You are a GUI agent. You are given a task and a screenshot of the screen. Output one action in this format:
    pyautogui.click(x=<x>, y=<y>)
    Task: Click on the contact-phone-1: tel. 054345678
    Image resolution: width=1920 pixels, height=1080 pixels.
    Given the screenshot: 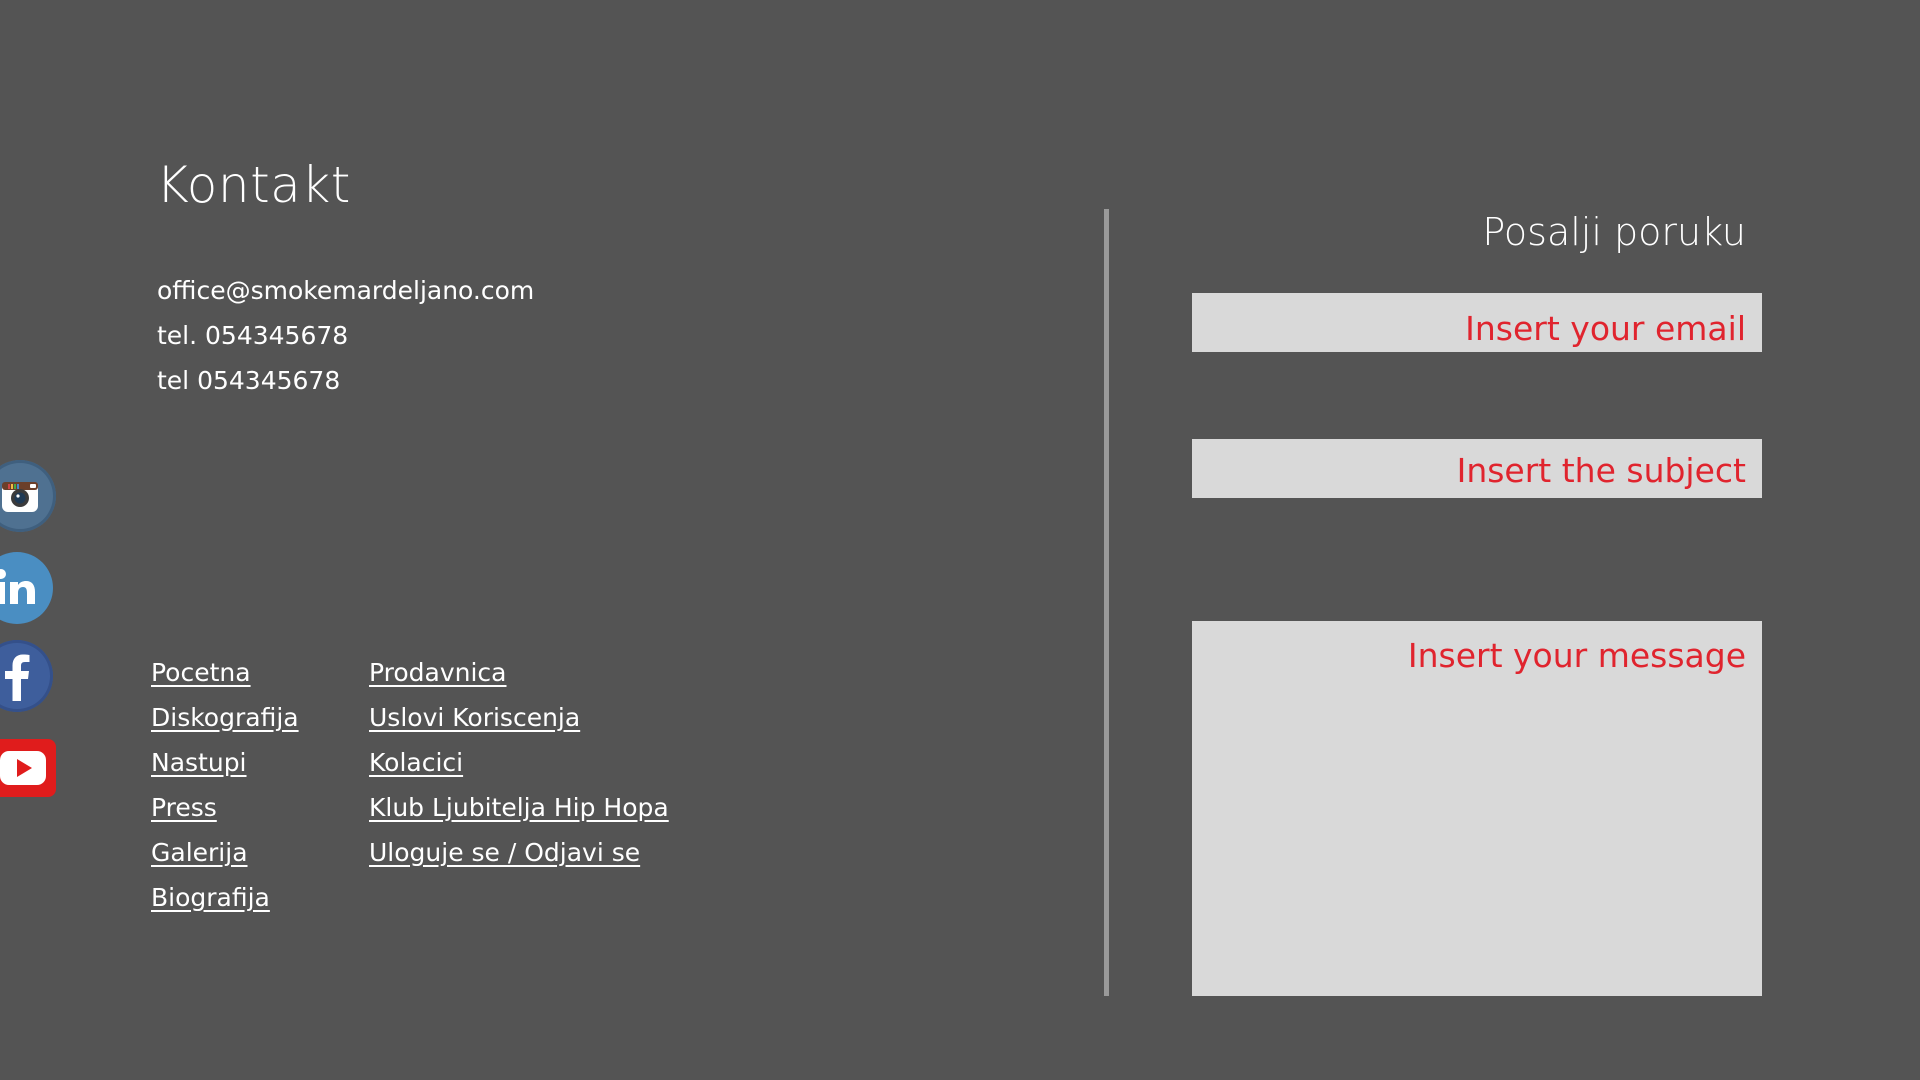 What is the action you would take?
    pyautogui.click(x=253, y=335)
    